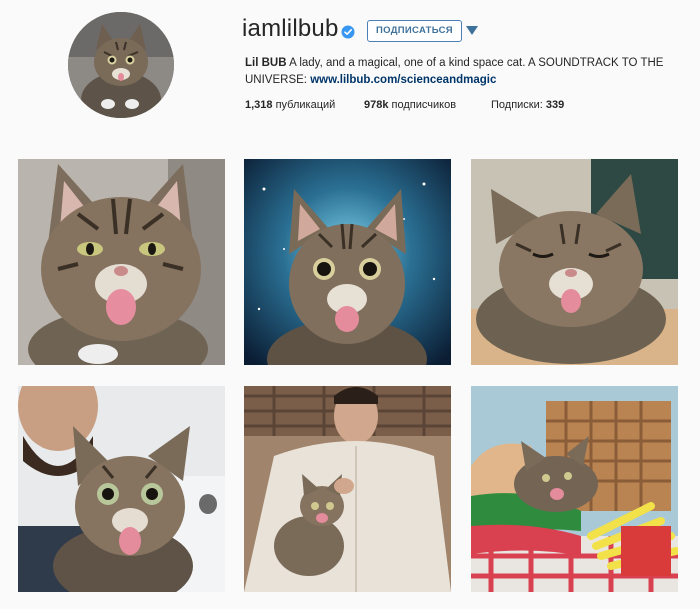 This screenshot has width=700, height=609. What do you see at coordinates (414, 31) in the screenshot?
I see `follow-button: ПОДПИСАТЬСЯ` at bounding box center [414, 31].